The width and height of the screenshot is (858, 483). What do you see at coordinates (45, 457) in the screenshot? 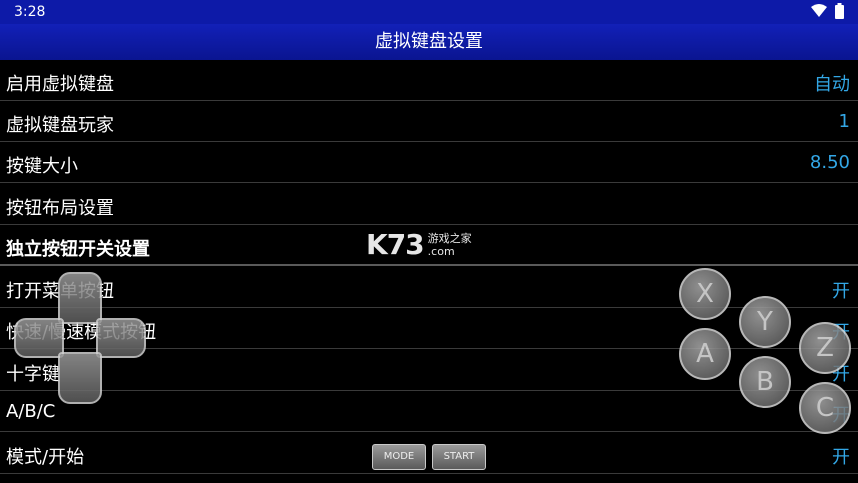
I see `setting-label: 模式/开始` at bounding box center [45, 457].